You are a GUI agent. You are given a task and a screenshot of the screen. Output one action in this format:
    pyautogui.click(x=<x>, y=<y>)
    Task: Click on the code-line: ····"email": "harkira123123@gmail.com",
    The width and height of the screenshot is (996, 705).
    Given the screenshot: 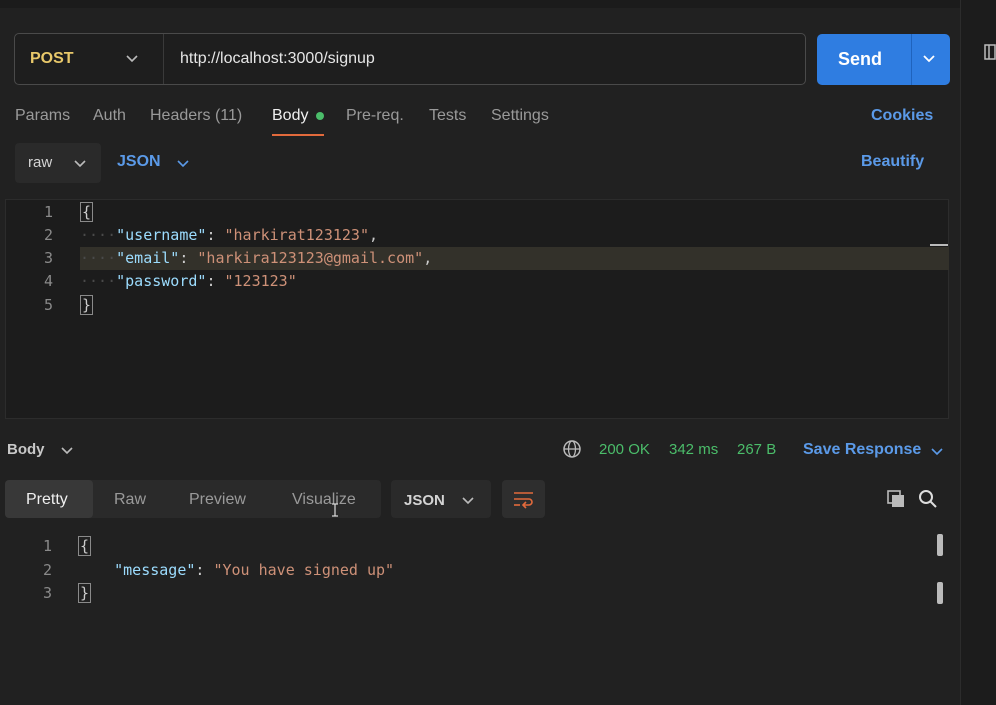 What is the action you would take?
    pyautogui.click(x=256, y=258)
    